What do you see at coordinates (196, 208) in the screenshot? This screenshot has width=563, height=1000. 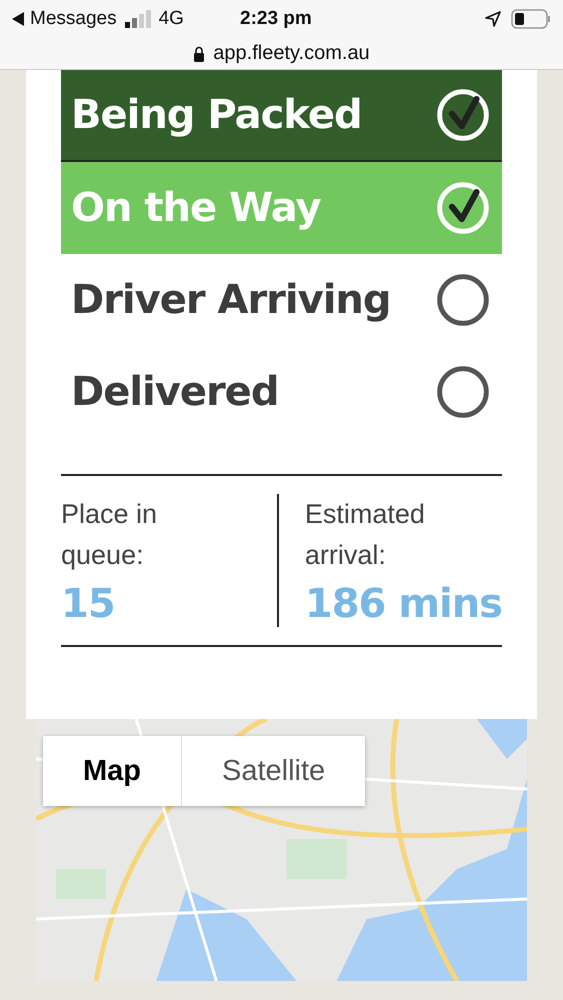 I see `step-label: On the Way` at bounding box center [196, 208].